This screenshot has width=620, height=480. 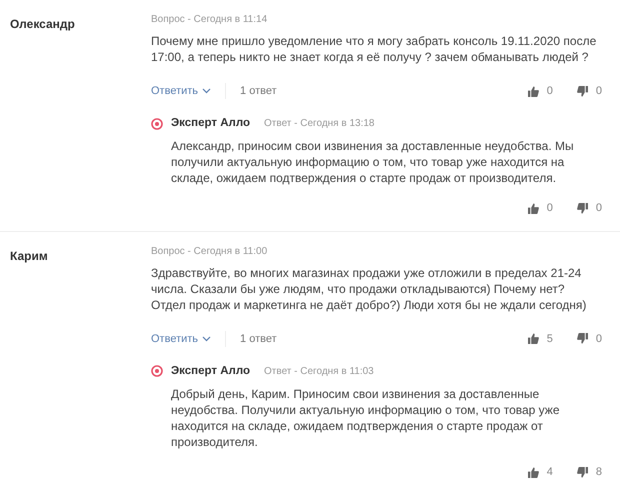 I want to click on answer-text: Александр, приносим свои извинения за доставленные неудобства. Мы получили актуальную информацию о том, что товар уже находится на складе, ожидаем подтверждения о старте продаж от производителя., so click(x=373, y=162).